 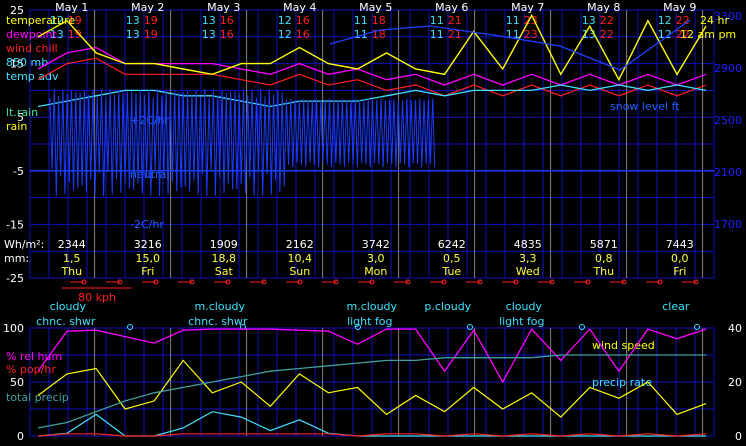 What do you see at coordinates (375, 271) in the screenshot?
I see `day-weekday: Mon` at bounding box center [375, 271].